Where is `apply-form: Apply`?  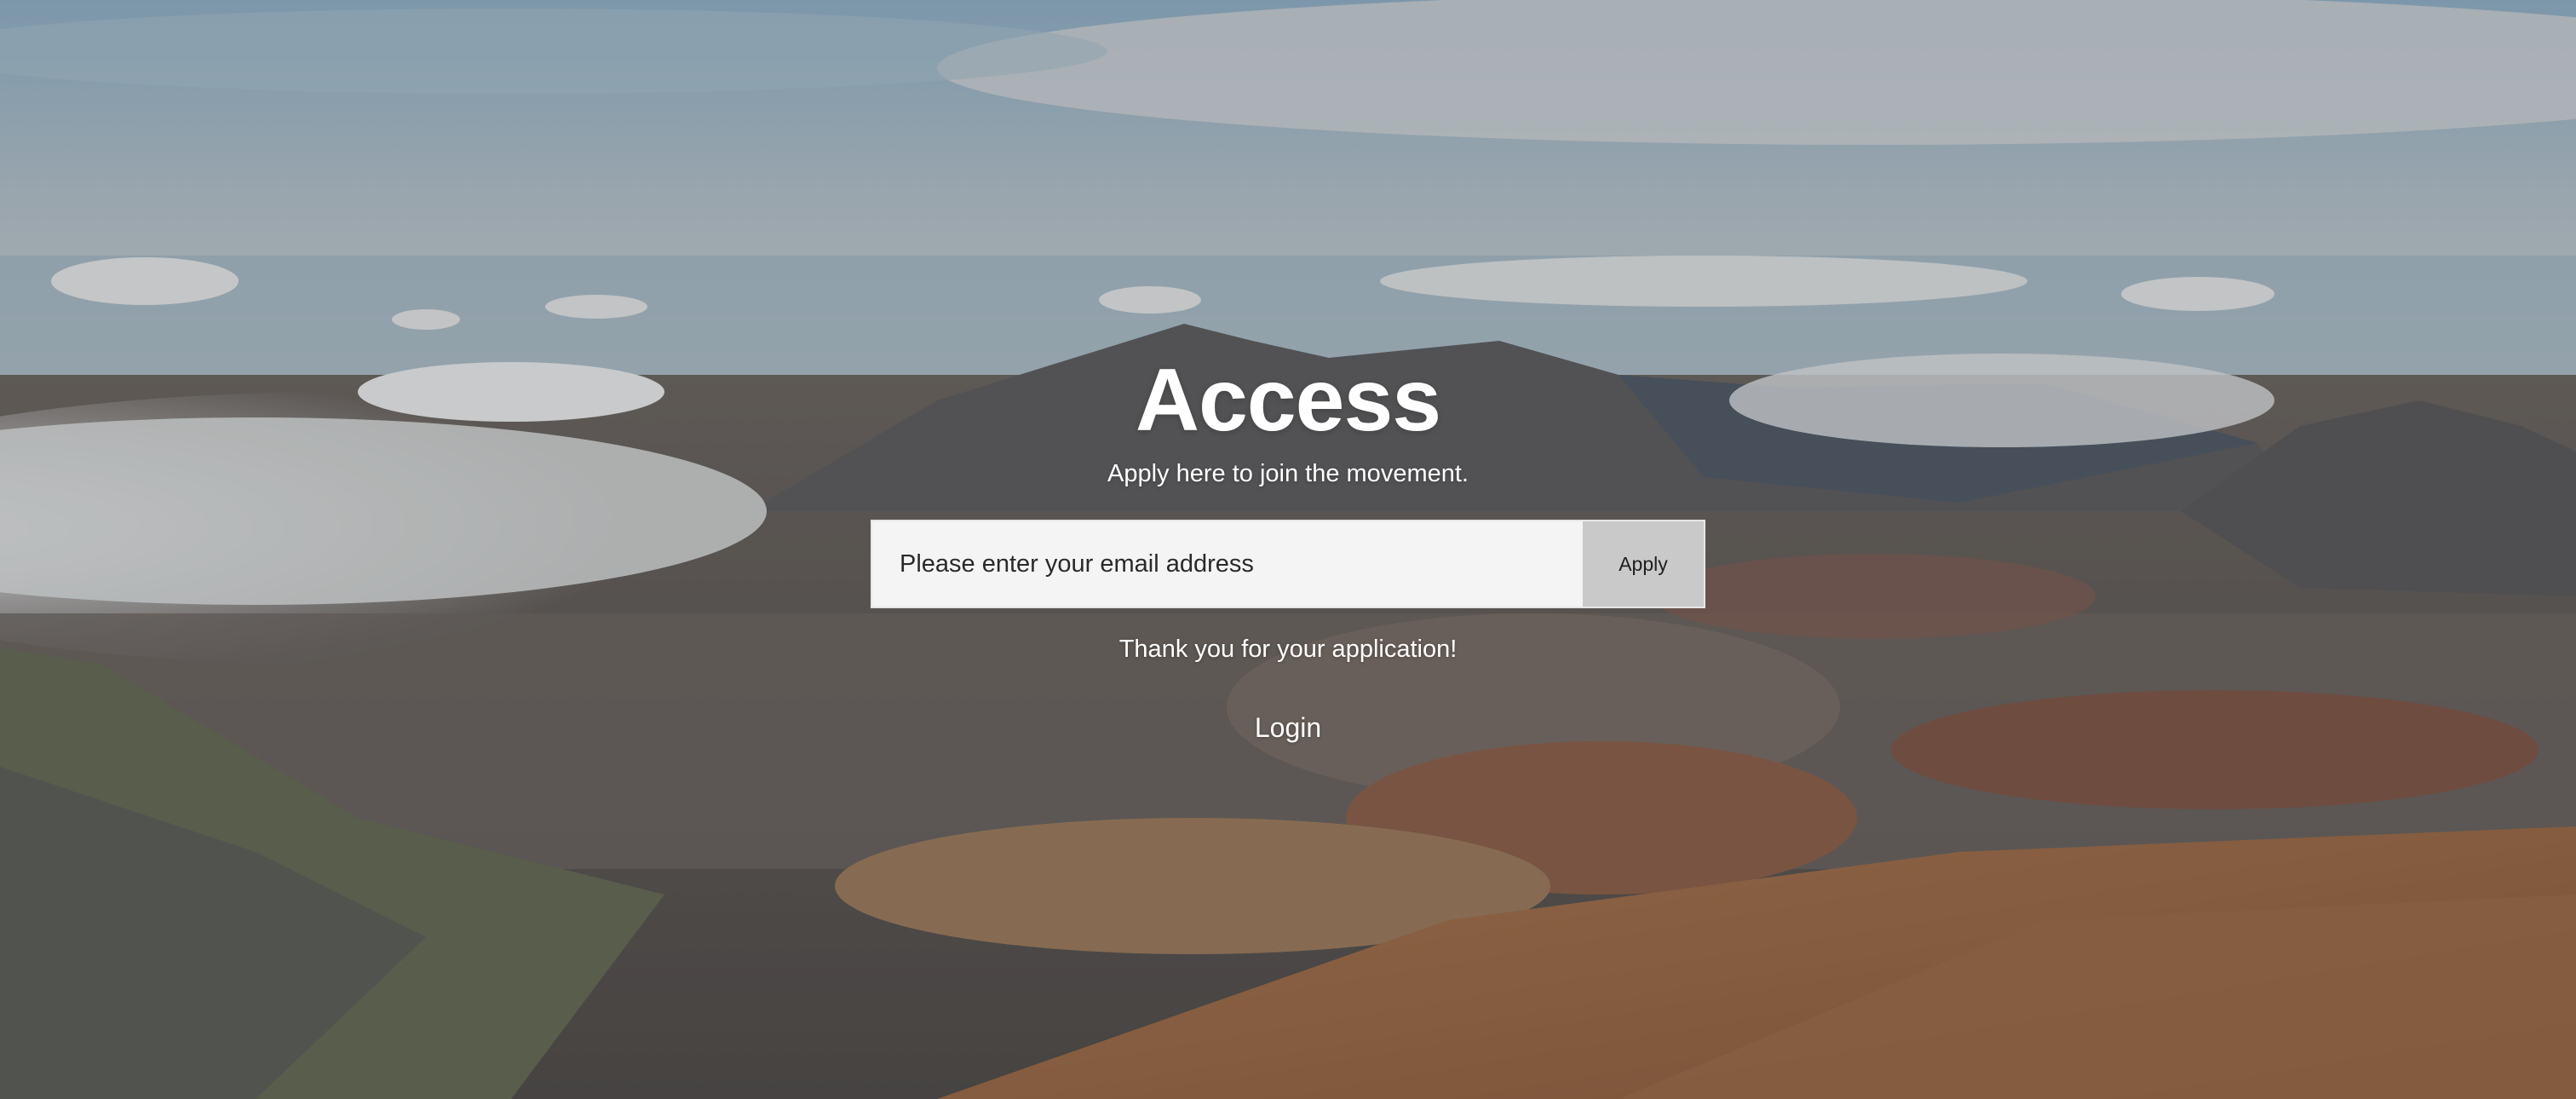
apply-form: Apply is located at coordinates (1288, 564).